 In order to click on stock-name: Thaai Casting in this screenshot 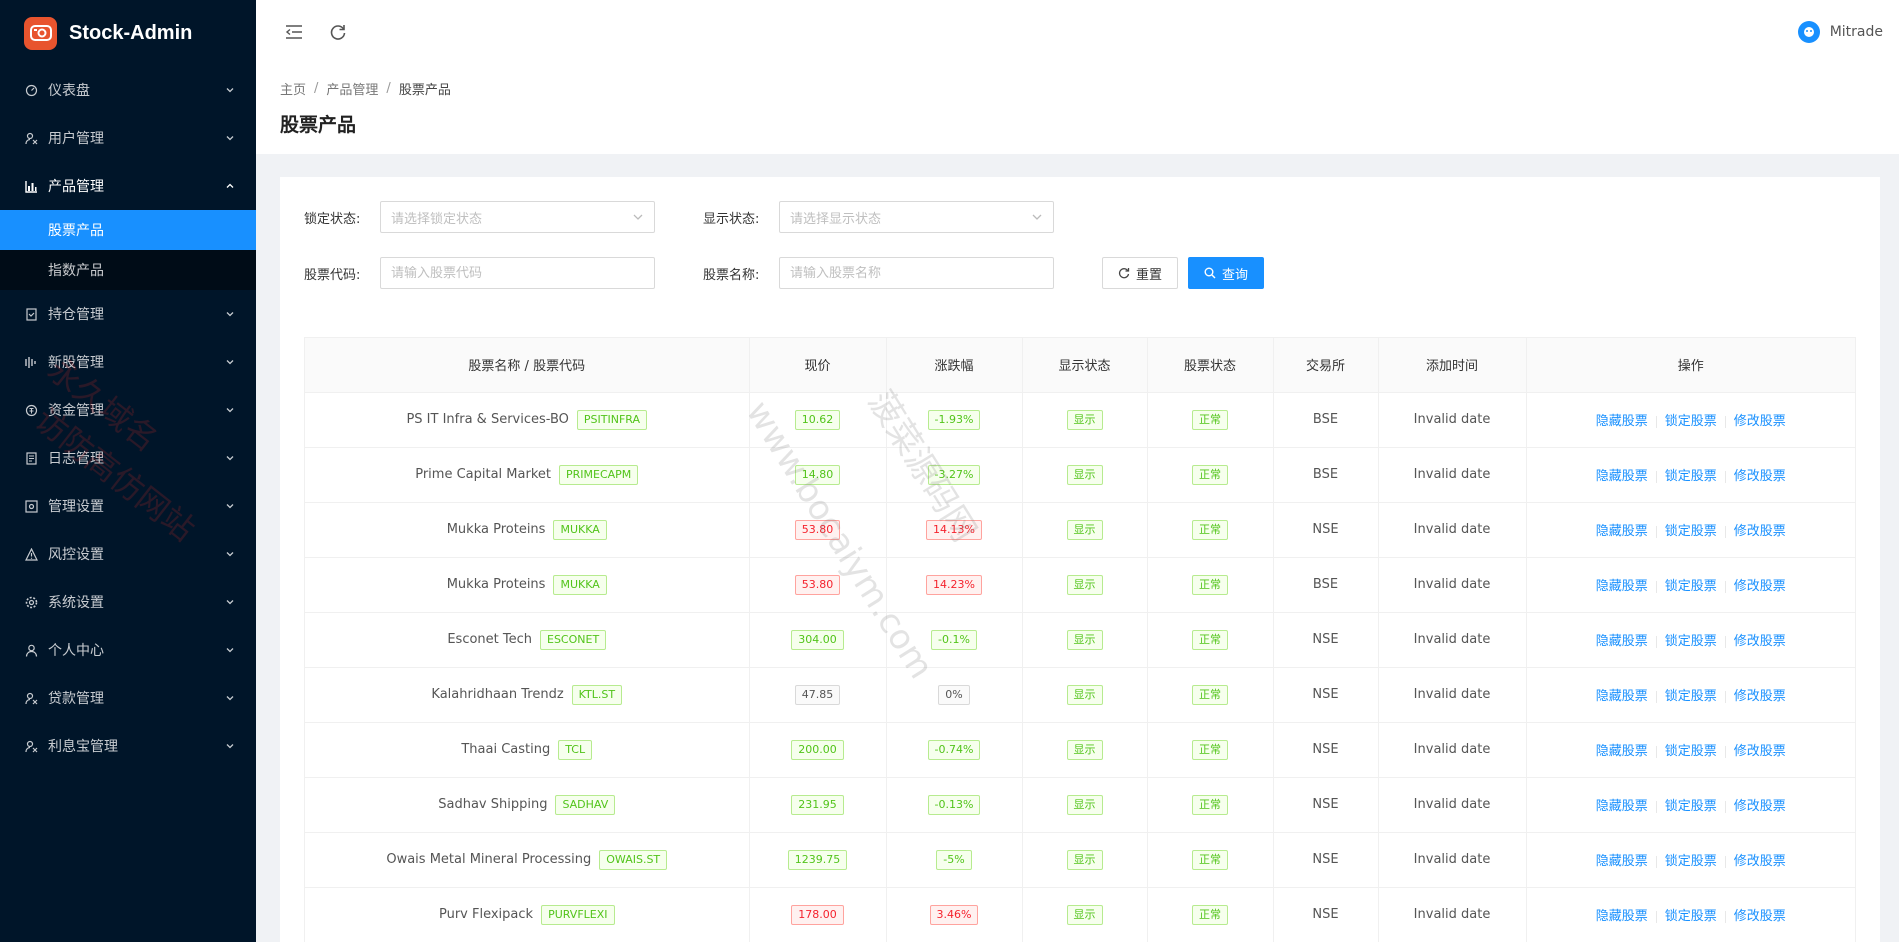, I will do `click(506, 749)`.